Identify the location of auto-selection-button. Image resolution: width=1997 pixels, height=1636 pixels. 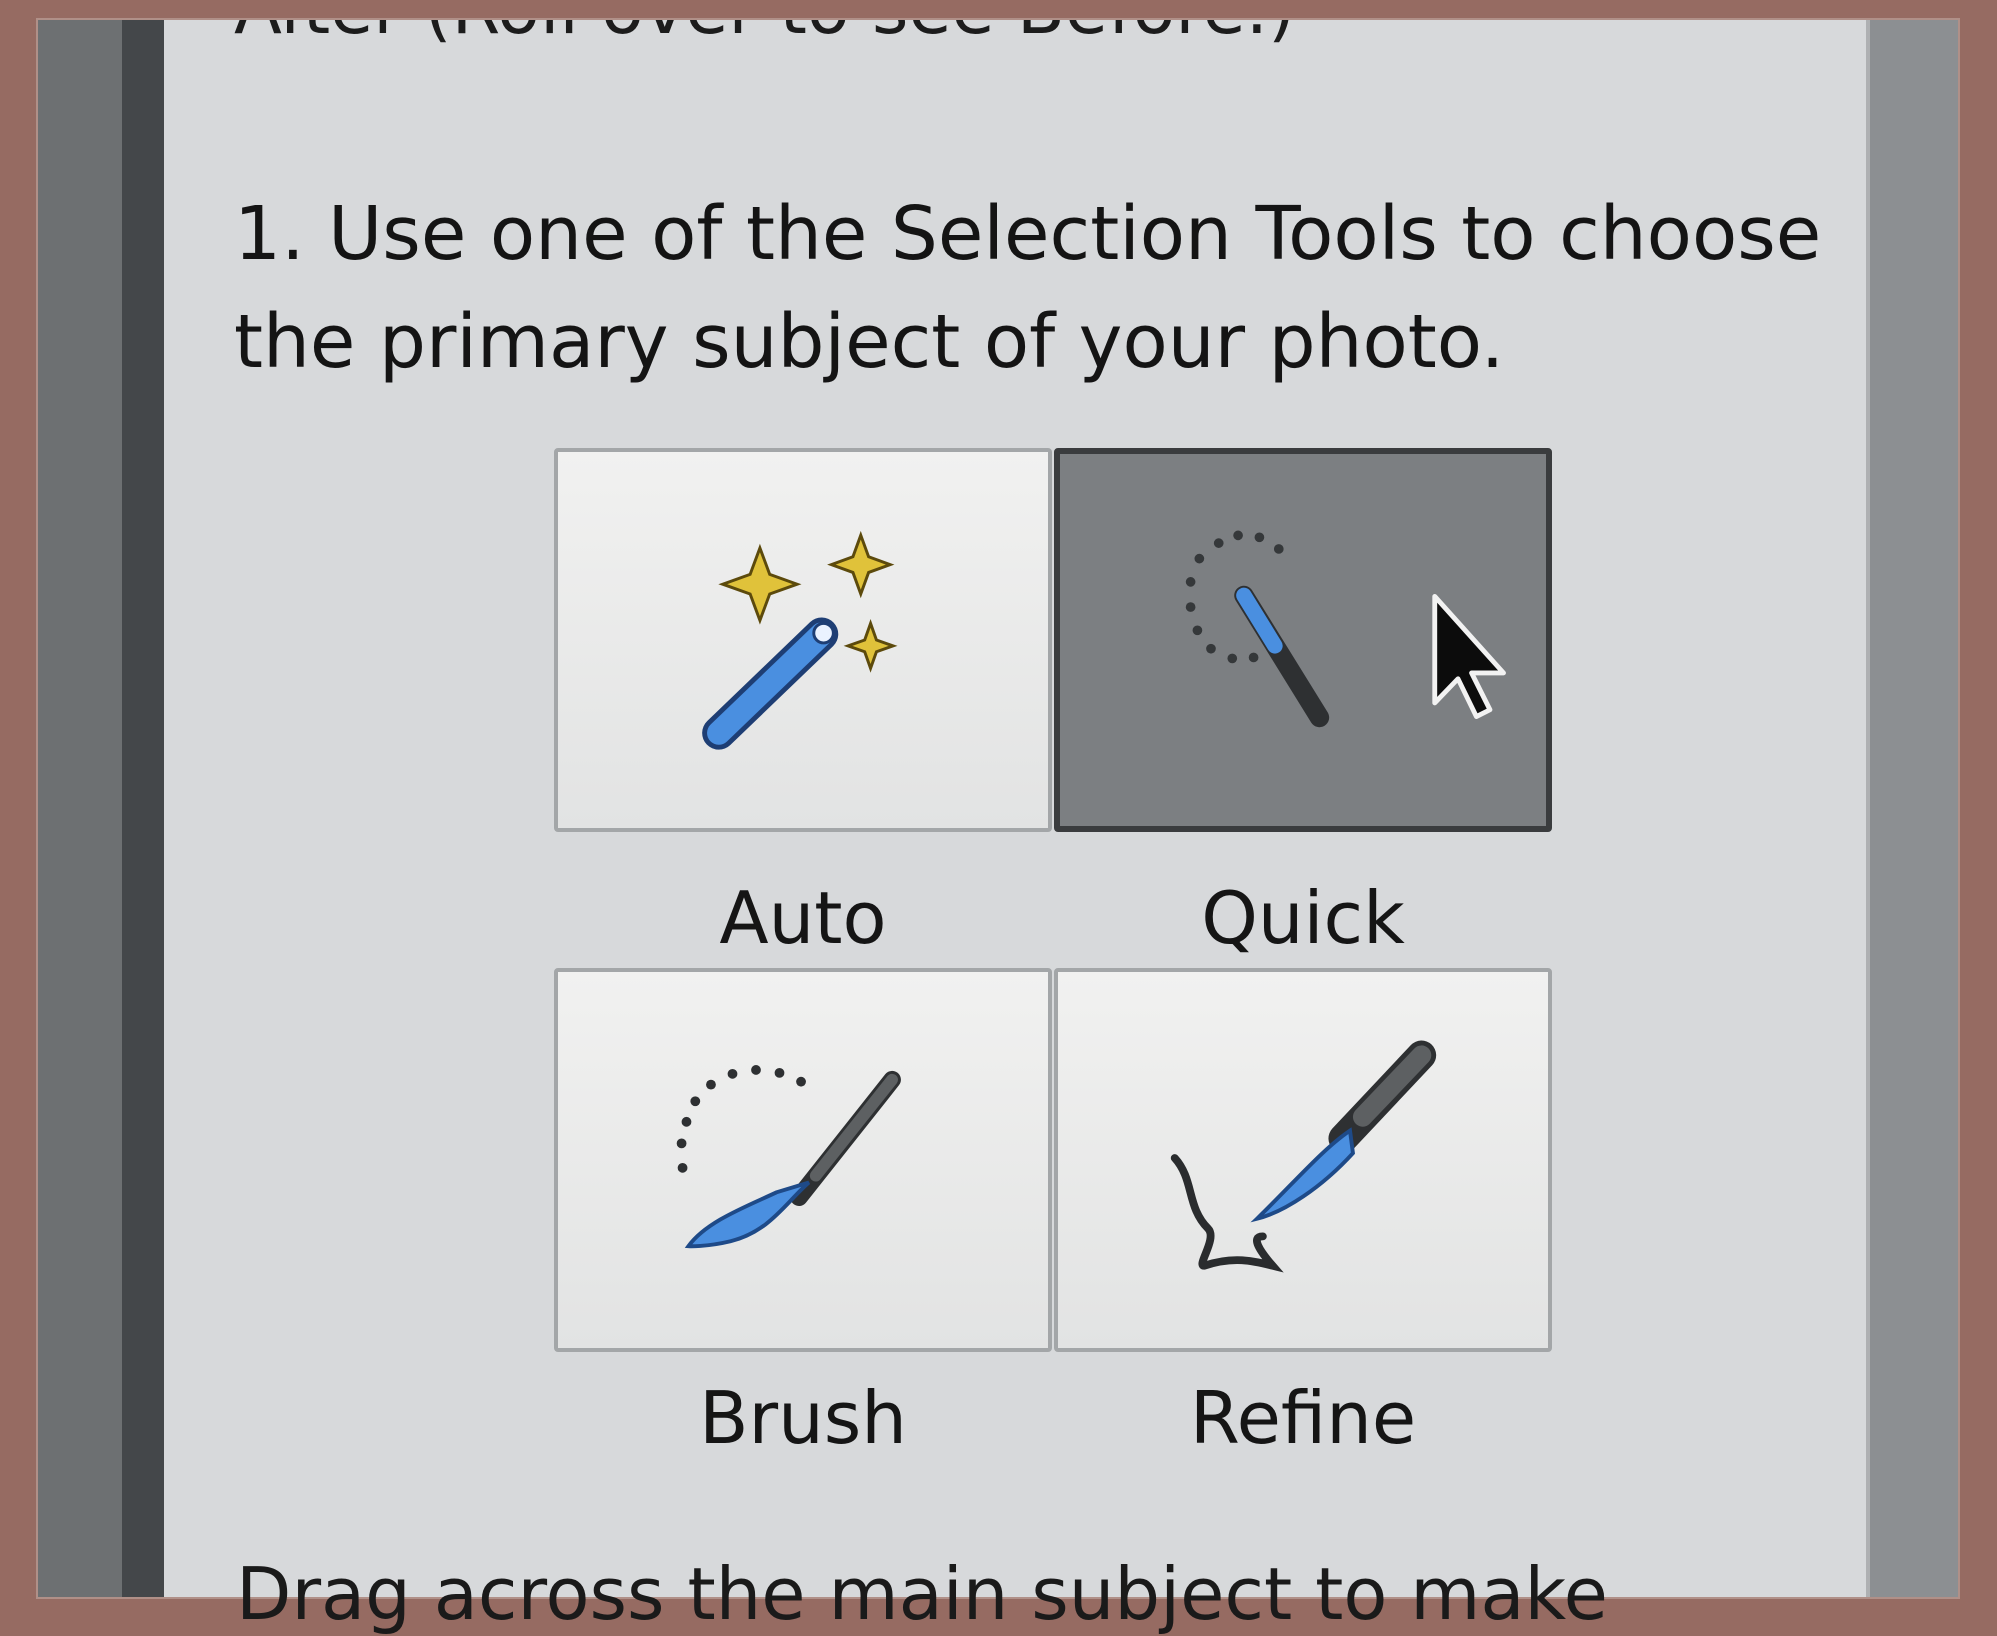
(803, 640).